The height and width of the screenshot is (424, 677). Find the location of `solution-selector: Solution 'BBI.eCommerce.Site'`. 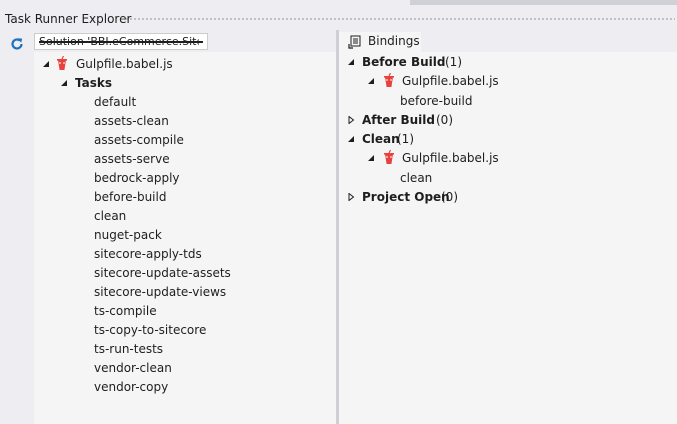

solution-selector: Solution 'BBI.eCommerce.Site' is located at coordinates (121, 41).